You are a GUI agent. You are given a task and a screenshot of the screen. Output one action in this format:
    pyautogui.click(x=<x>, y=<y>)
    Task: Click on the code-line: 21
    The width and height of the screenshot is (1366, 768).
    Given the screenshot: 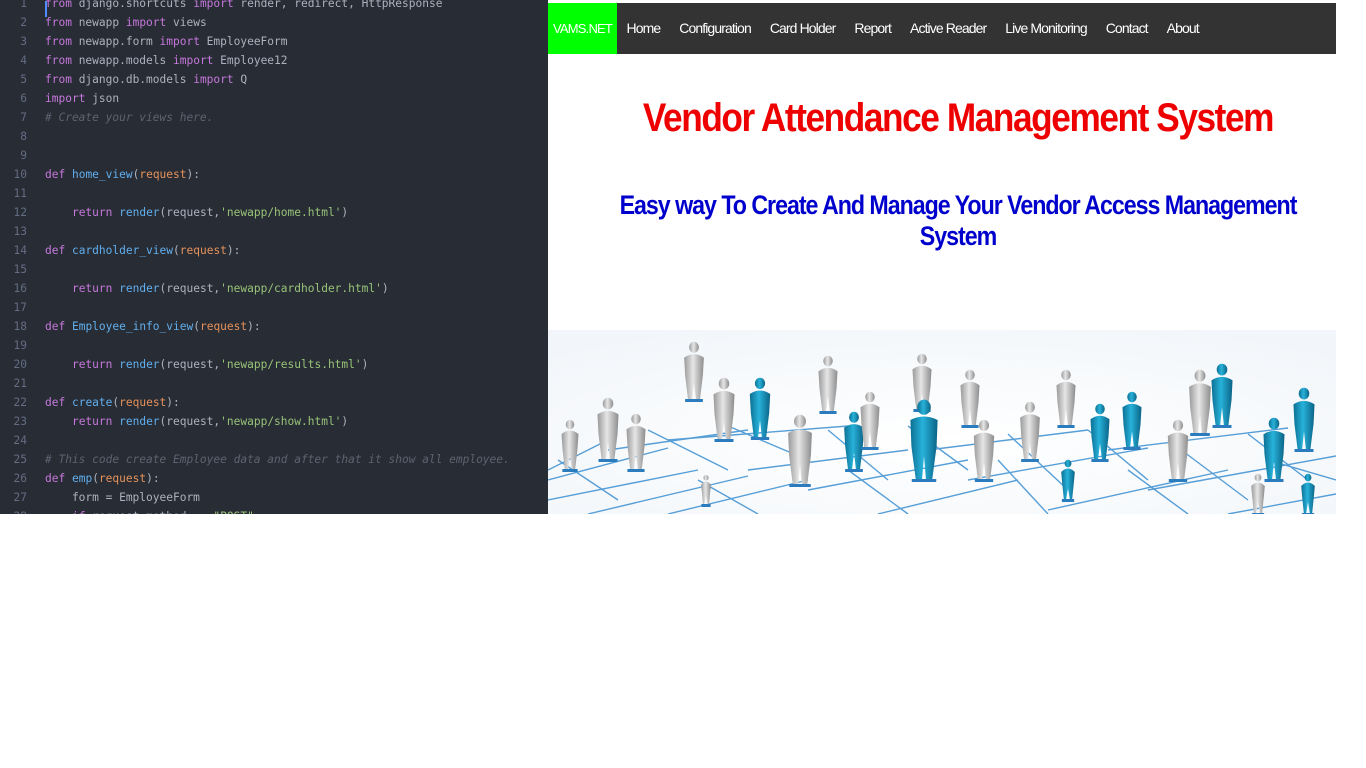 What is the action you would take?
    pyautogui.click(x=274, y=383)
    